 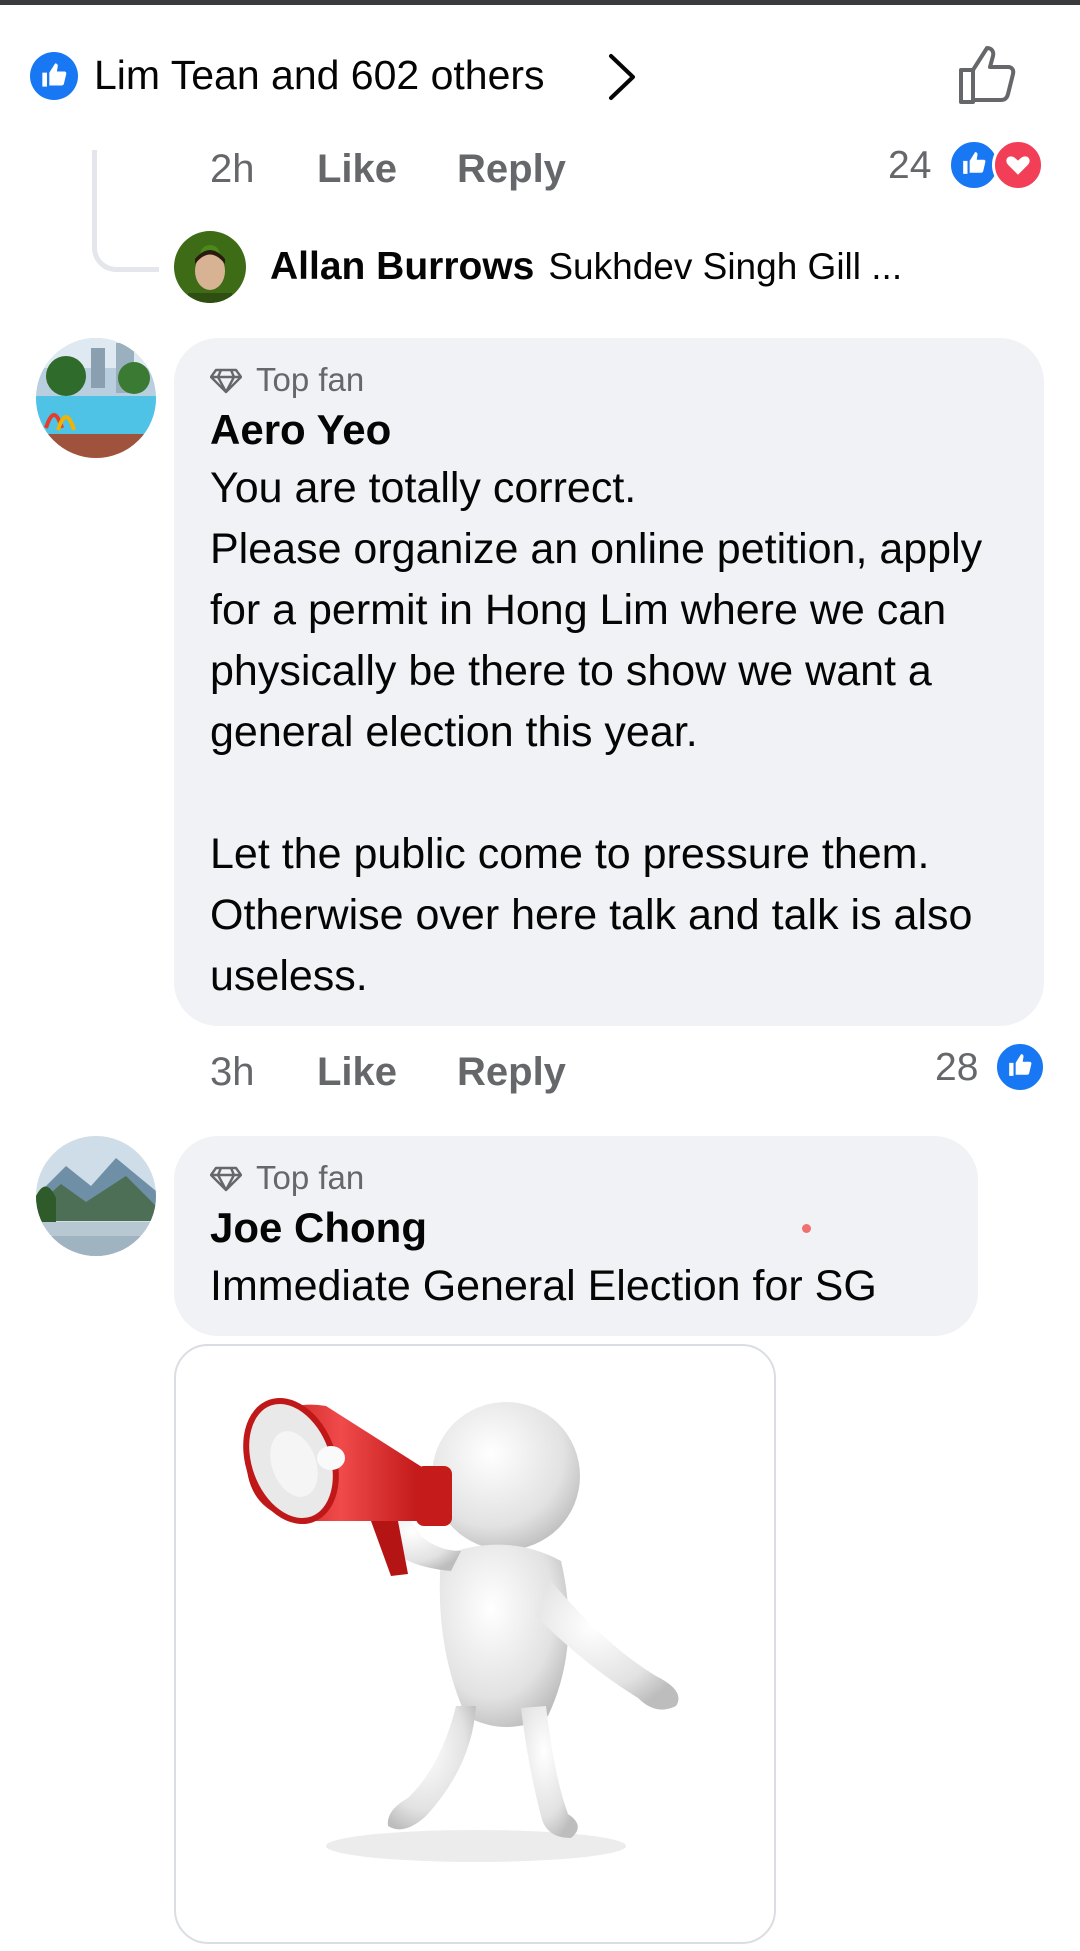 I want to click on reactions-summary: Lim Tean and 602 others, so click(x=540, y=75).